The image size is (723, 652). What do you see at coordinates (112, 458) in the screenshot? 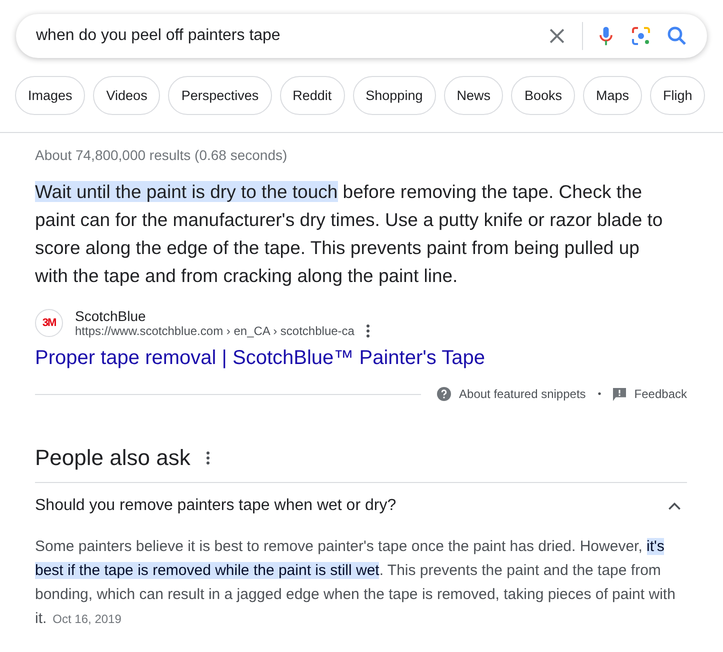
I see `section-heading: People also ask` at bounding box center [112, 458].